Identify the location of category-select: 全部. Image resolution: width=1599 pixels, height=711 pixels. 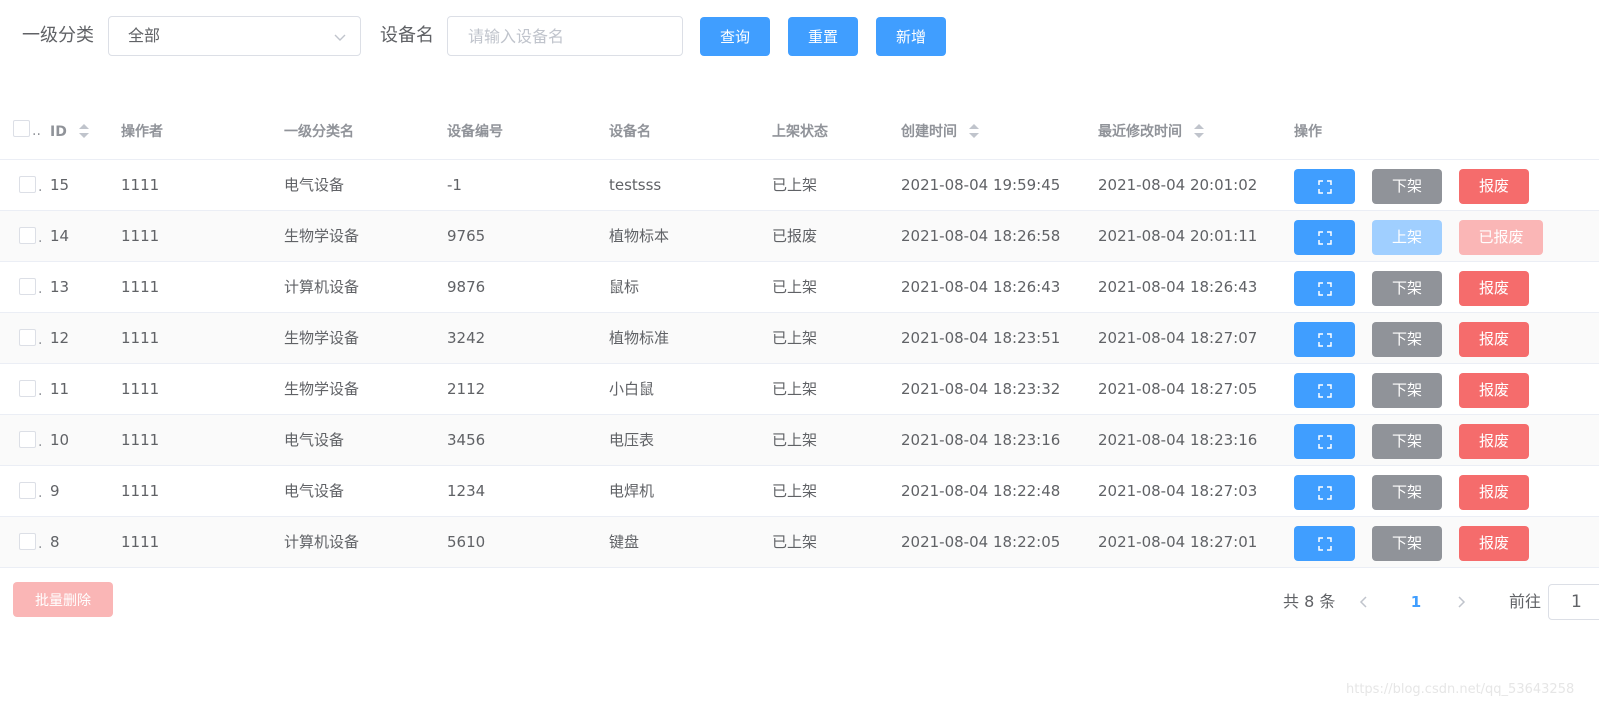
(234, 36).